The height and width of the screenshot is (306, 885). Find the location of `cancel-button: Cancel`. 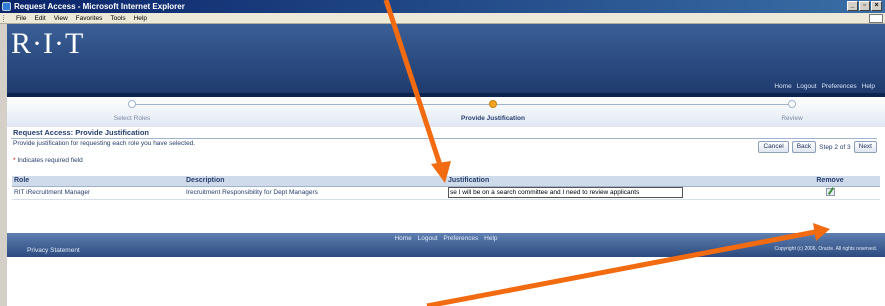

cancel-button: Cancel is located at coordinates (773, 147).